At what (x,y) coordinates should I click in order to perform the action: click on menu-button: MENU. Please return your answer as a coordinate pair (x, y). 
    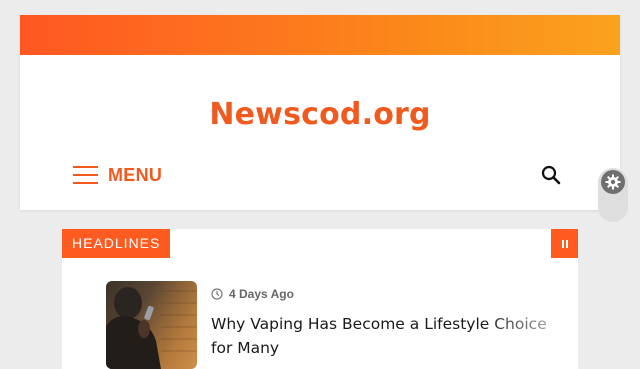
    Looking at the image, I should click on (117, 175).